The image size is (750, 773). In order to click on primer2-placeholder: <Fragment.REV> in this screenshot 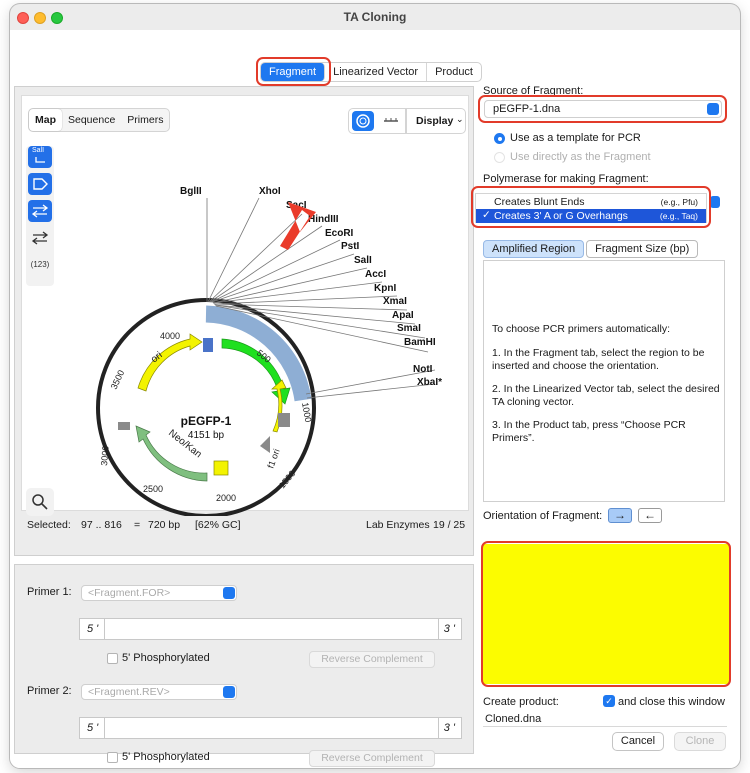, I will do `click(129, 692)`.